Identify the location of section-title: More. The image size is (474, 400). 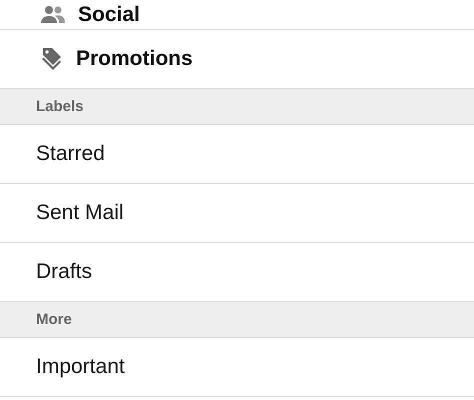
(54, 319).